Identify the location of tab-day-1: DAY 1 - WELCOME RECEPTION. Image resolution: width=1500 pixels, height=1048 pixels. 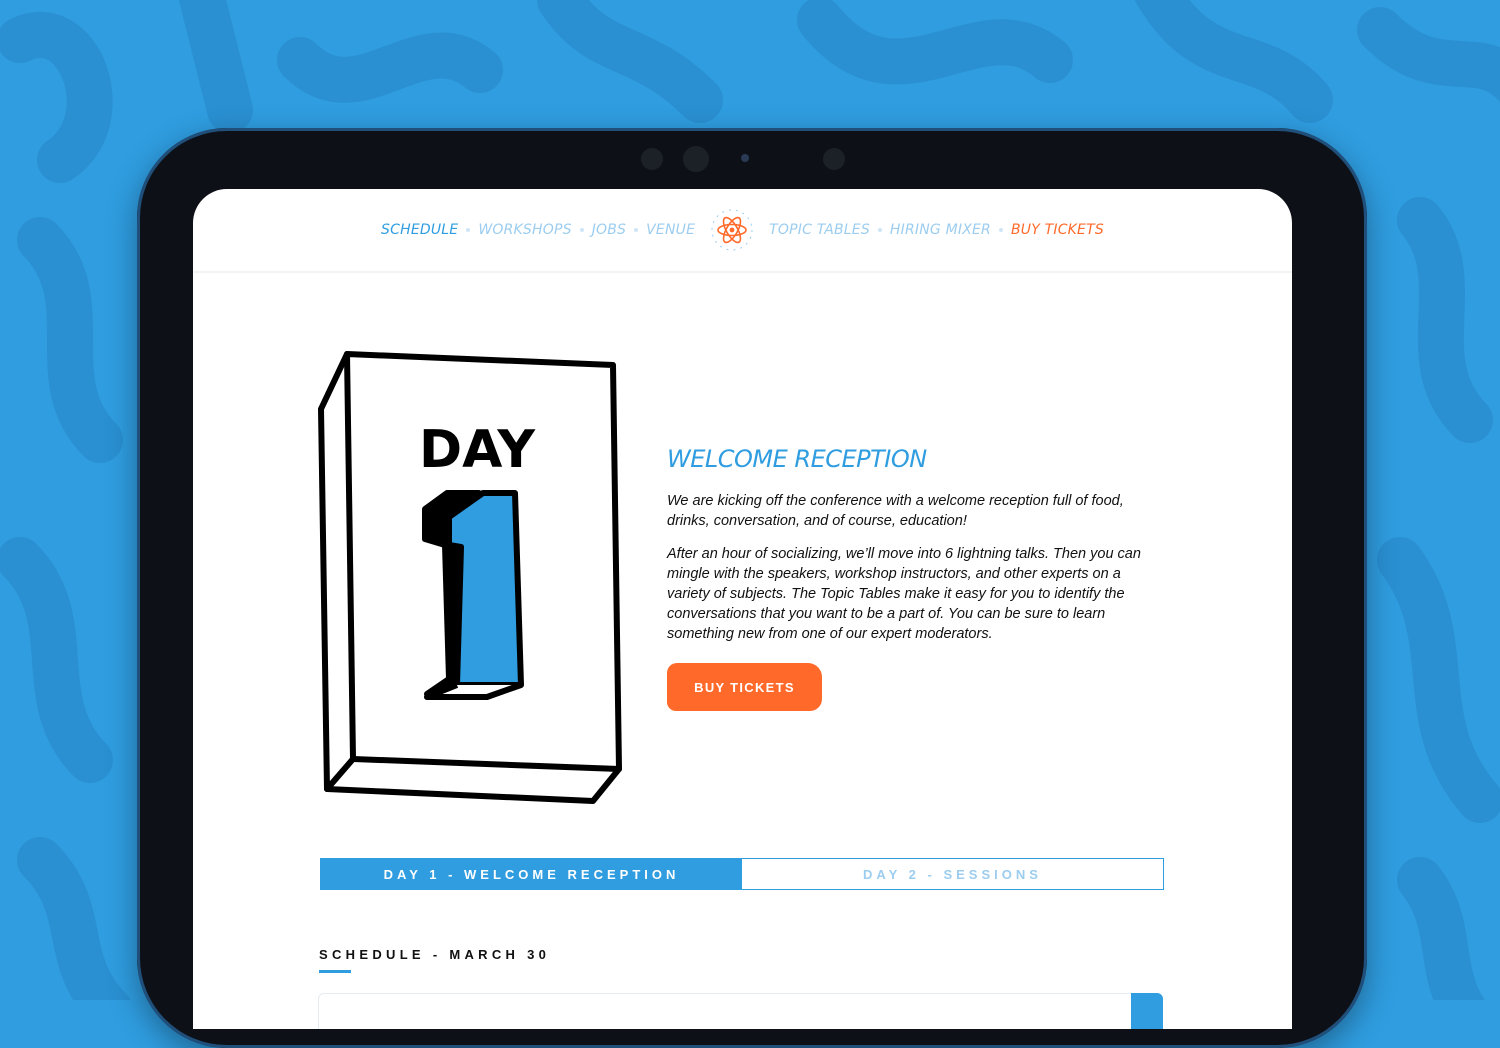
(531, 874).